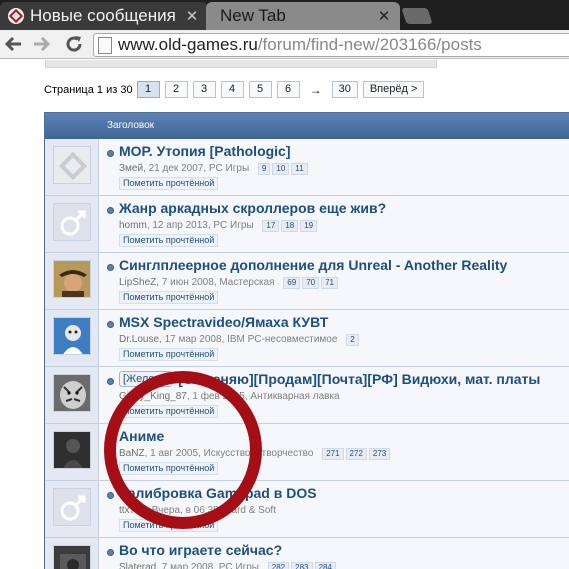 The width and height of the screenshot is (569, 569). I want to click on page-link-4: 4, so click(232, 89).